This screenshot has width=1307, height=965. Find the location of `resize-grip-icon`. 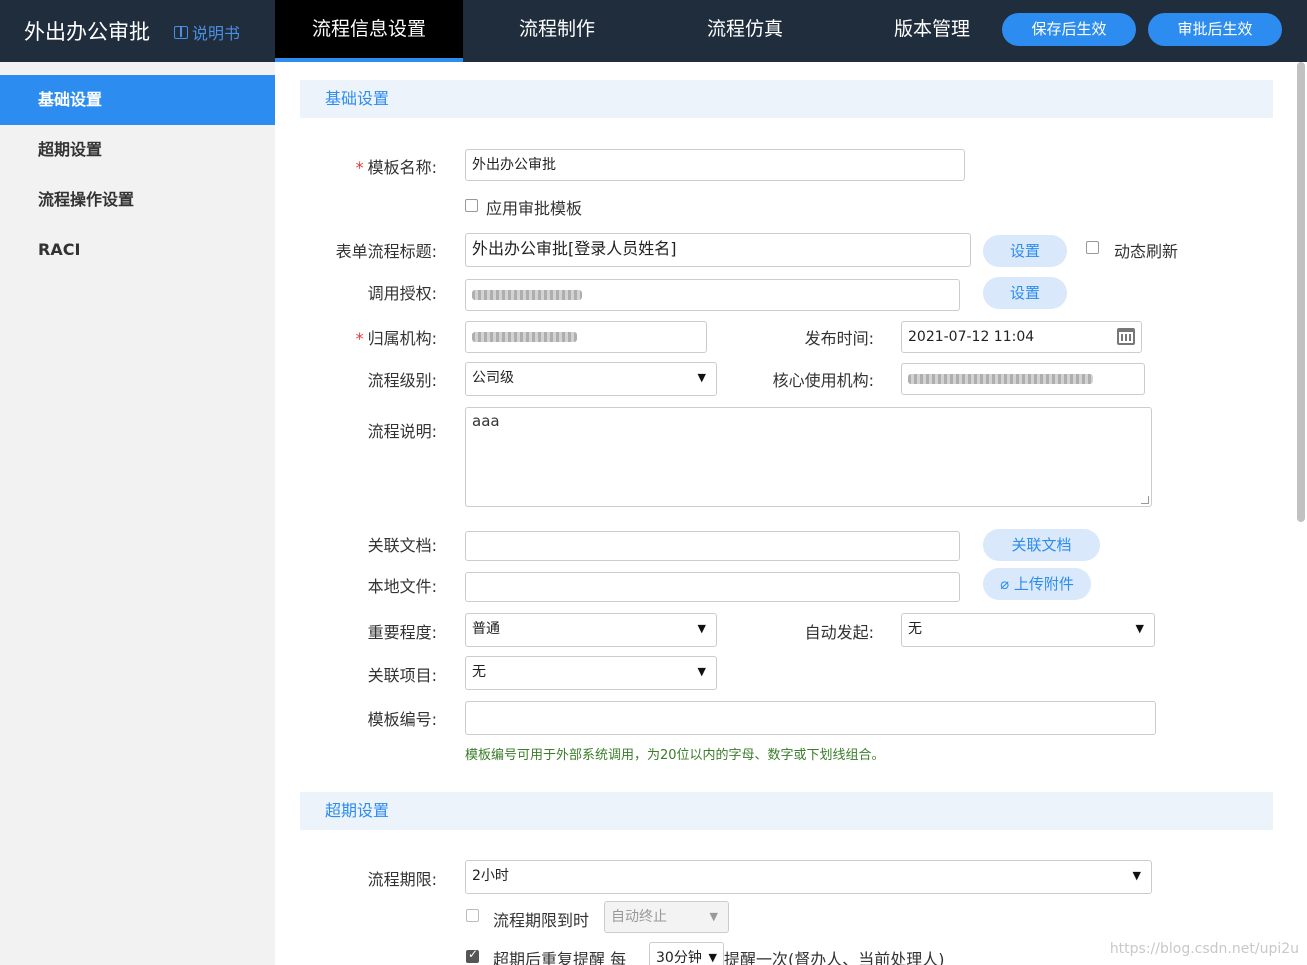

resize-grip-icon is located at coordinates (1145, 500).